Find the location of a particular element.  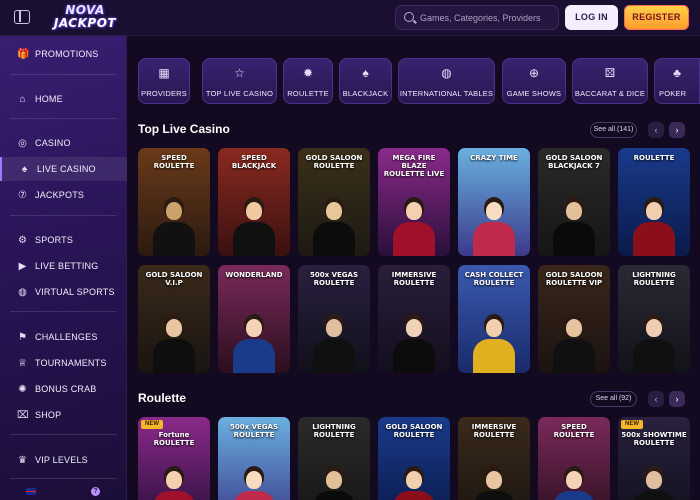

virtual-sports-icon: ◍ is located at coordinates (22, 292).